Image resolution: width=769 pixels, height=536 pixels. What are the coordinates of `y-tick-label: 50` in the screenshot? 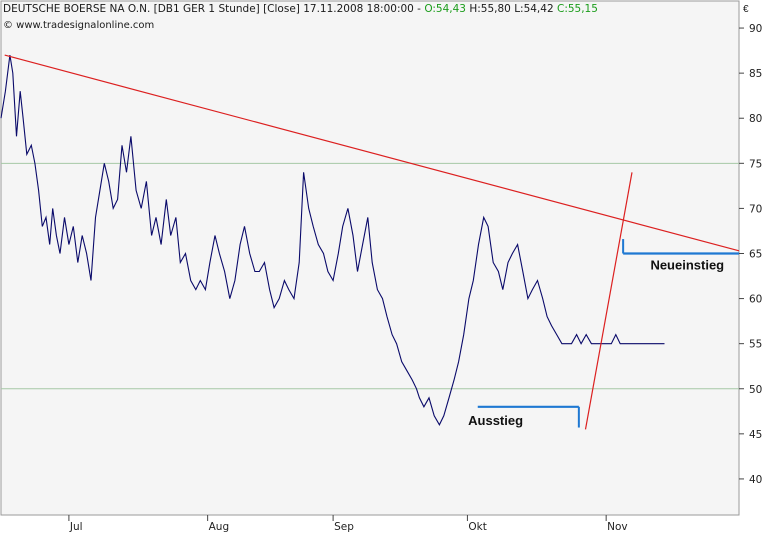 It's located at (755, 390).